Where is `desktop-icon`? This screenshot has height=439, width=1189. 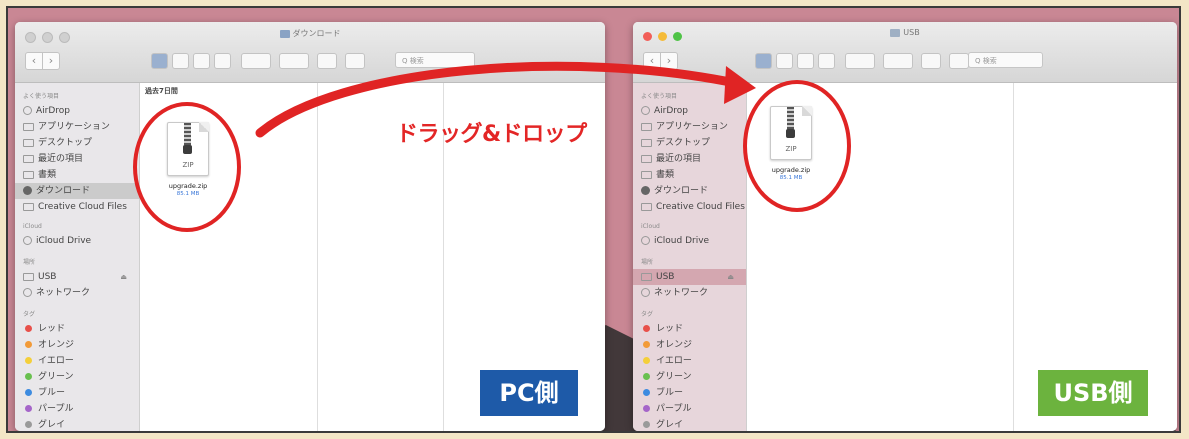
desktop-icon is located at coordinates (646, 142).